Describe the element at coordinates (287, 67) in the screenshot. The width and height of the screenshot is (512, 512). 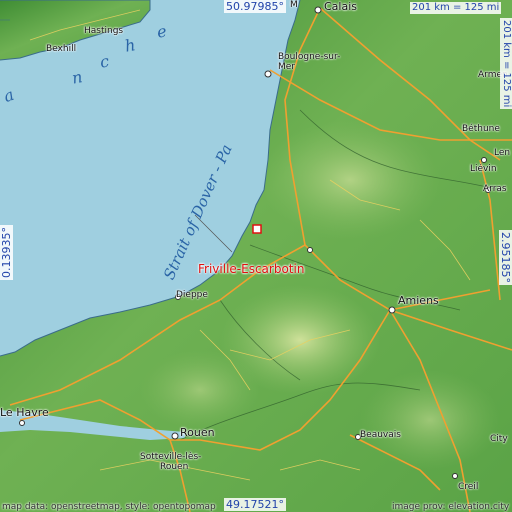
I see `city-label: Mer` at that location.